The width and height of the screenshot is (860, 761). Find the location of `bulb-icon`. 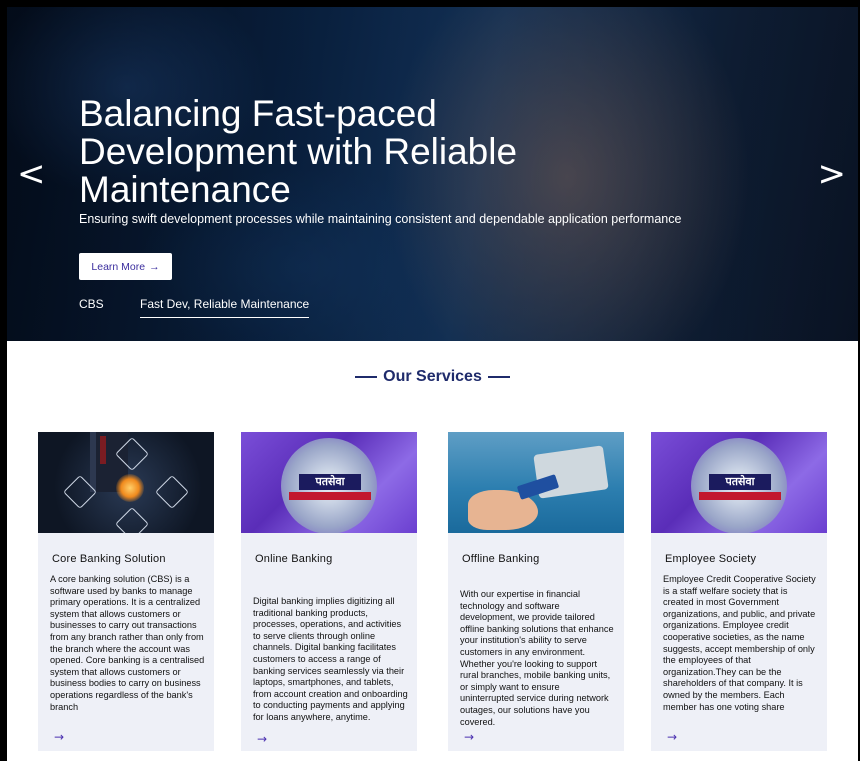

bulb-icon is located at coordinates (132, 520).